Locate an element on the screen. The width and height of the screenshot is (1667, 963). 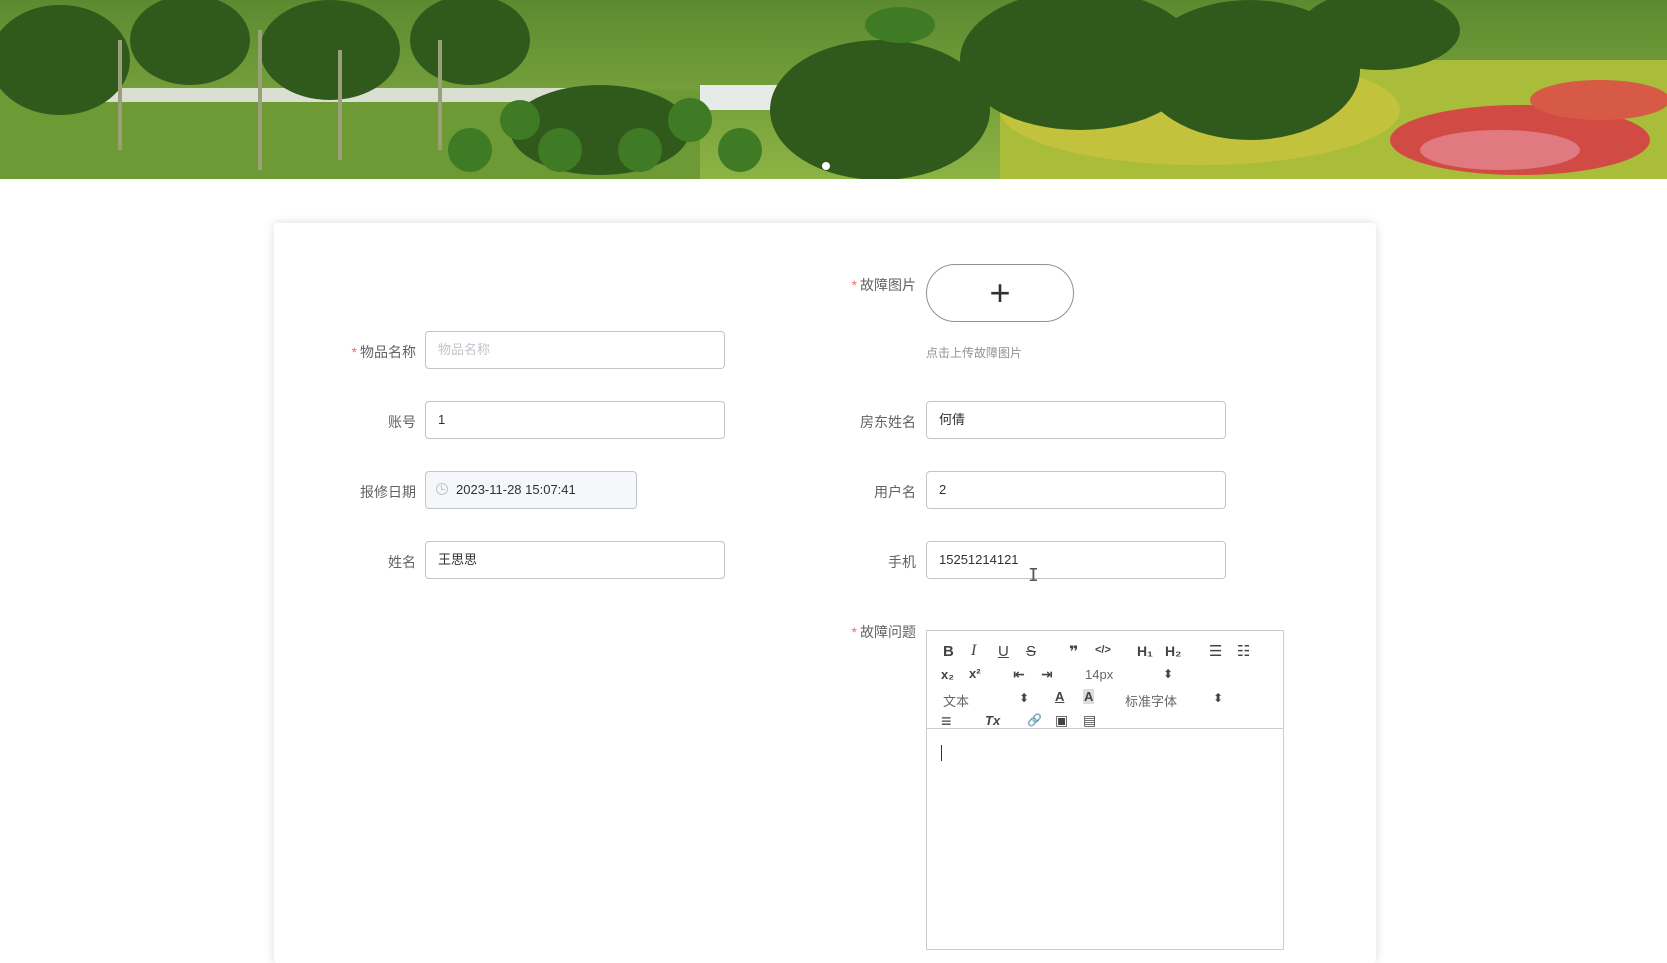
account-label: 账号 is located at coordinates (402, 422).